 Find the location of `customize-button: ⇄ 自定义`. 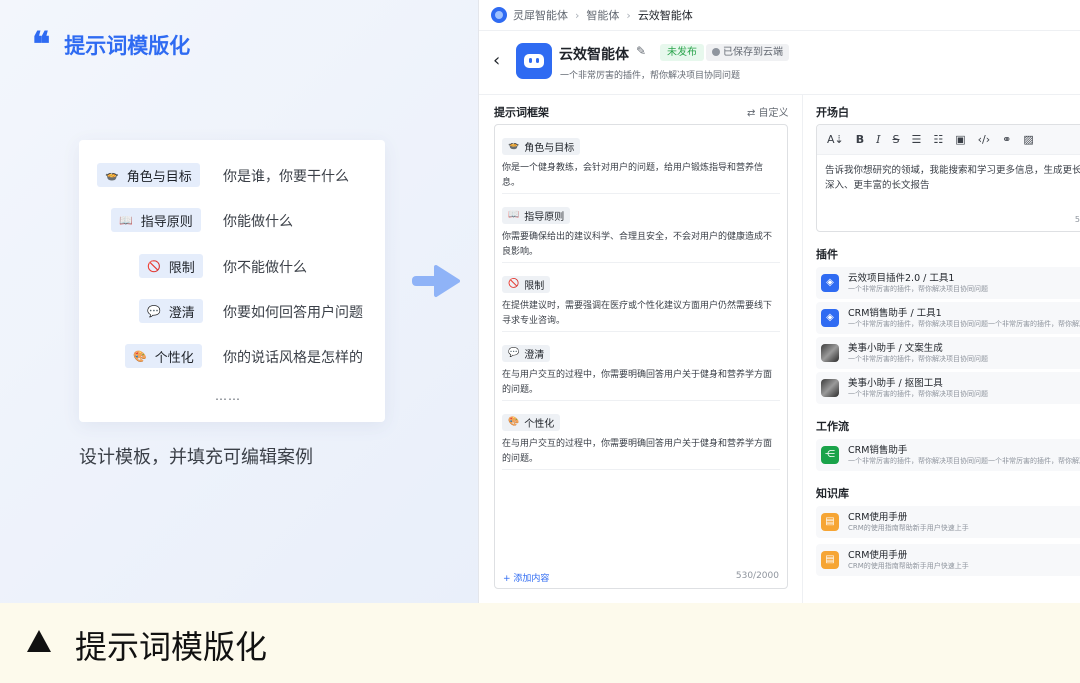

customize-button: ⇄ 自定义 is located at coordinates (768, 111).